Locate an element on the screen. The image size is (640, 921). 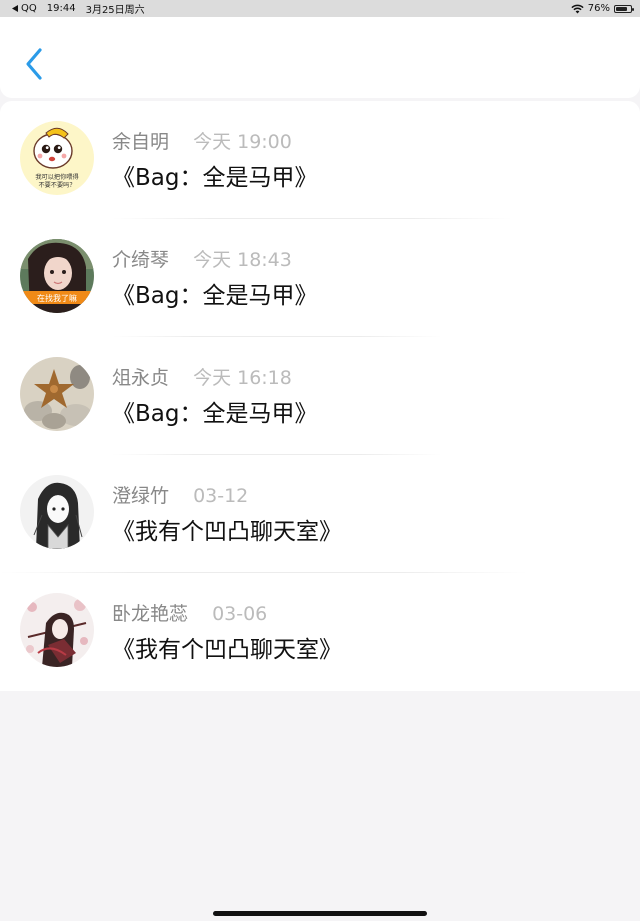
avatar: 在找我了嘛 is located at coordinates (57, 276).